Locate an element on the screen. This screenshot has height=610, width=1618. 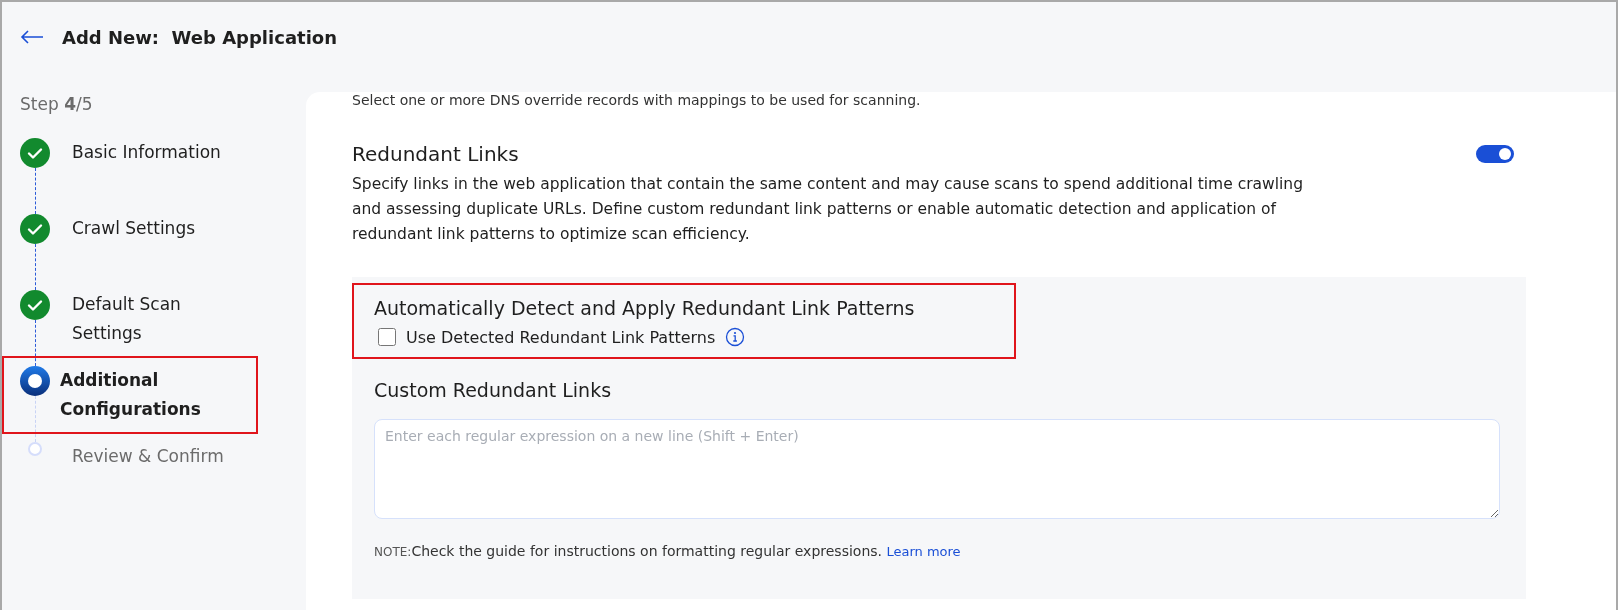
learn-more-link: Learn more is located at coordinates (923, 551).